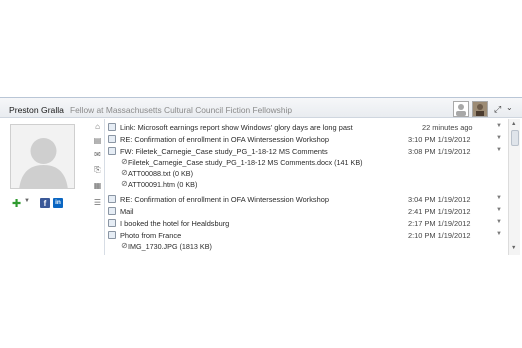 Image resolution: width=522 pixels, height=348 pixels. What do you see at coordinates (256, 173) in the screenshot?
I see `attachment-item: ⊘ ATT00088.txt (0 KB)` at bounding box center [256, 173].